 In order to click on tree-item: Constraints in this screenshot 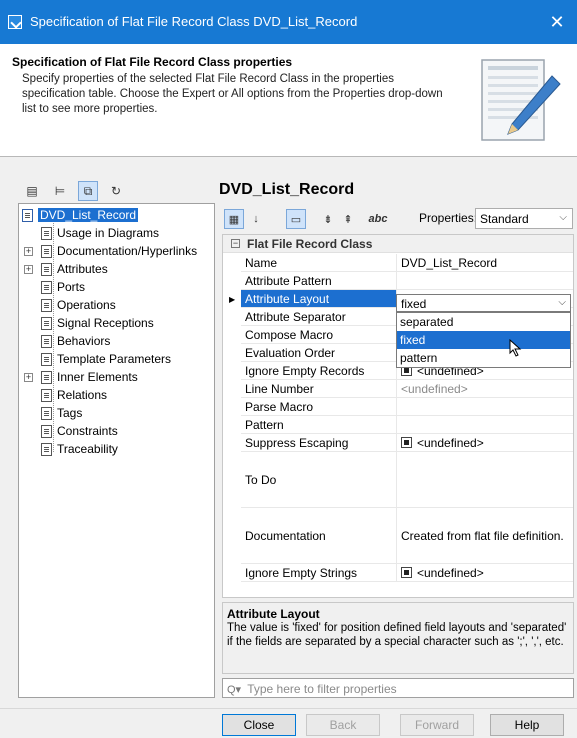, I will do `click(79, 431)`.